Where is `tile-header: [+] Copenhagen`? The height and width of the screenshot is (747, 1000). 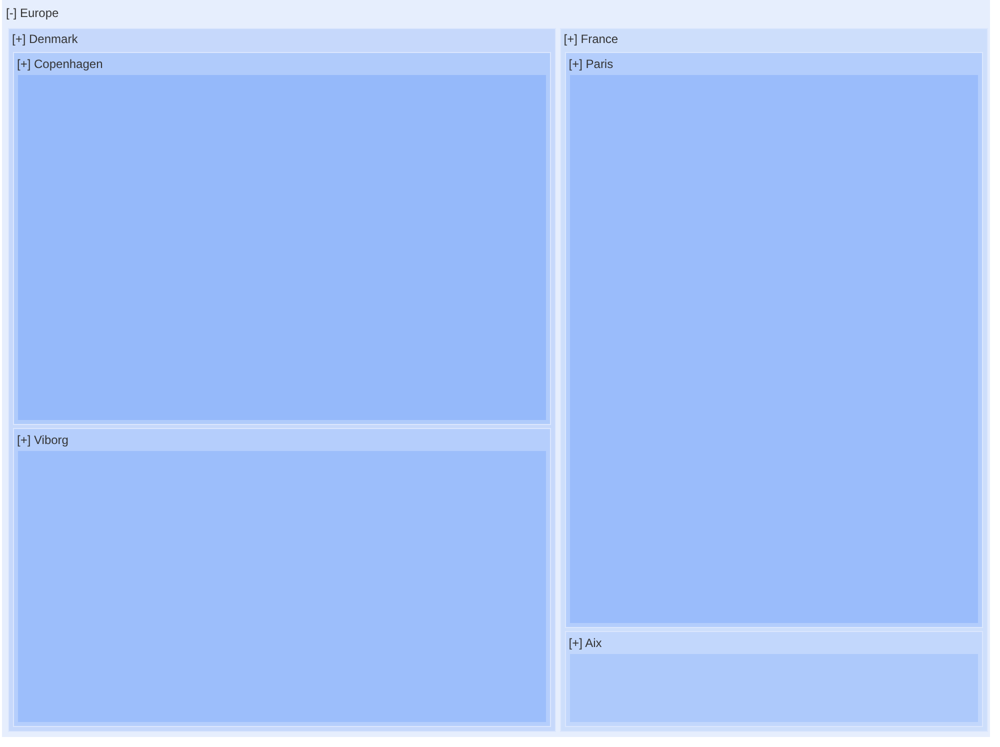 tile-header: [+] Copenhagen is located at coordinates (282, 64).